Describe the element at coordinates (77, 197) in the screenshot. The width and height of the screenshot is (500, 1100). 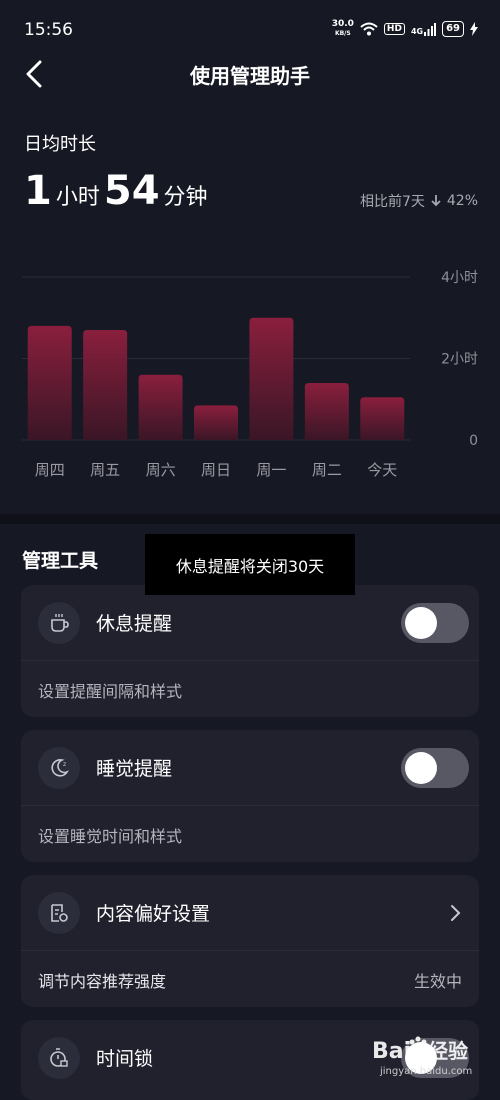
I see `hours-unit: 小时` at that location.